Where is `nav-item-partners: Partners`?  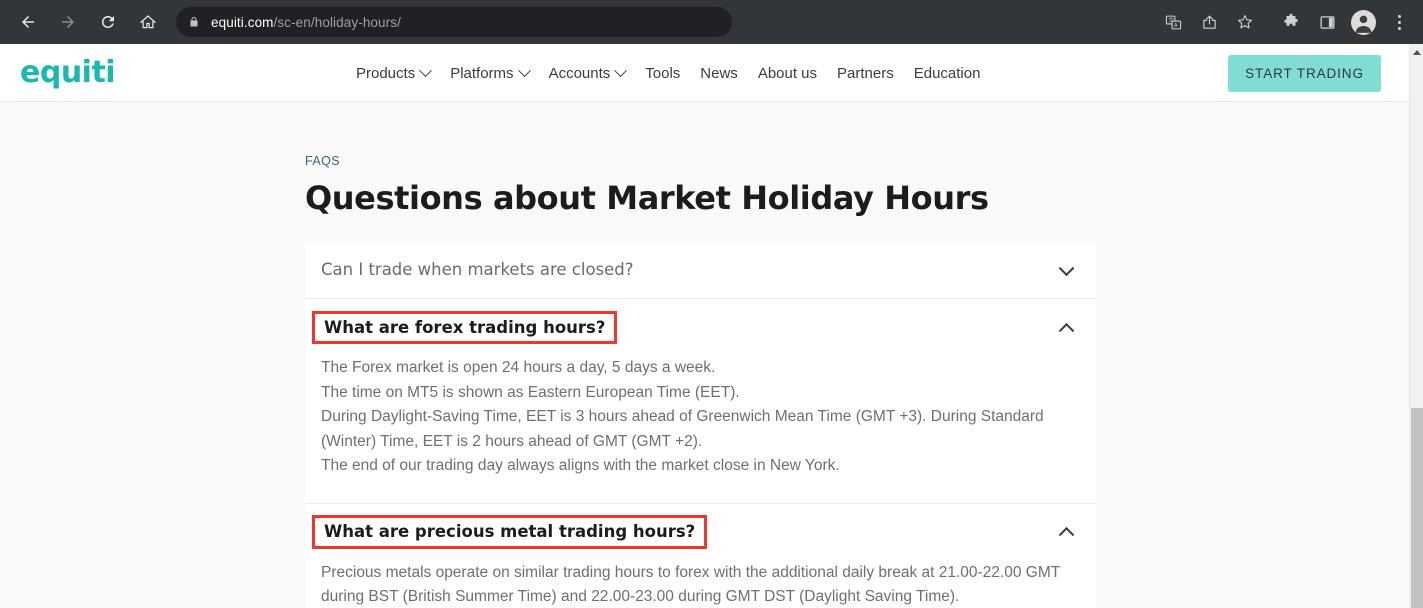 nav-item-partners: Partners is located at coordinates (865, 73).